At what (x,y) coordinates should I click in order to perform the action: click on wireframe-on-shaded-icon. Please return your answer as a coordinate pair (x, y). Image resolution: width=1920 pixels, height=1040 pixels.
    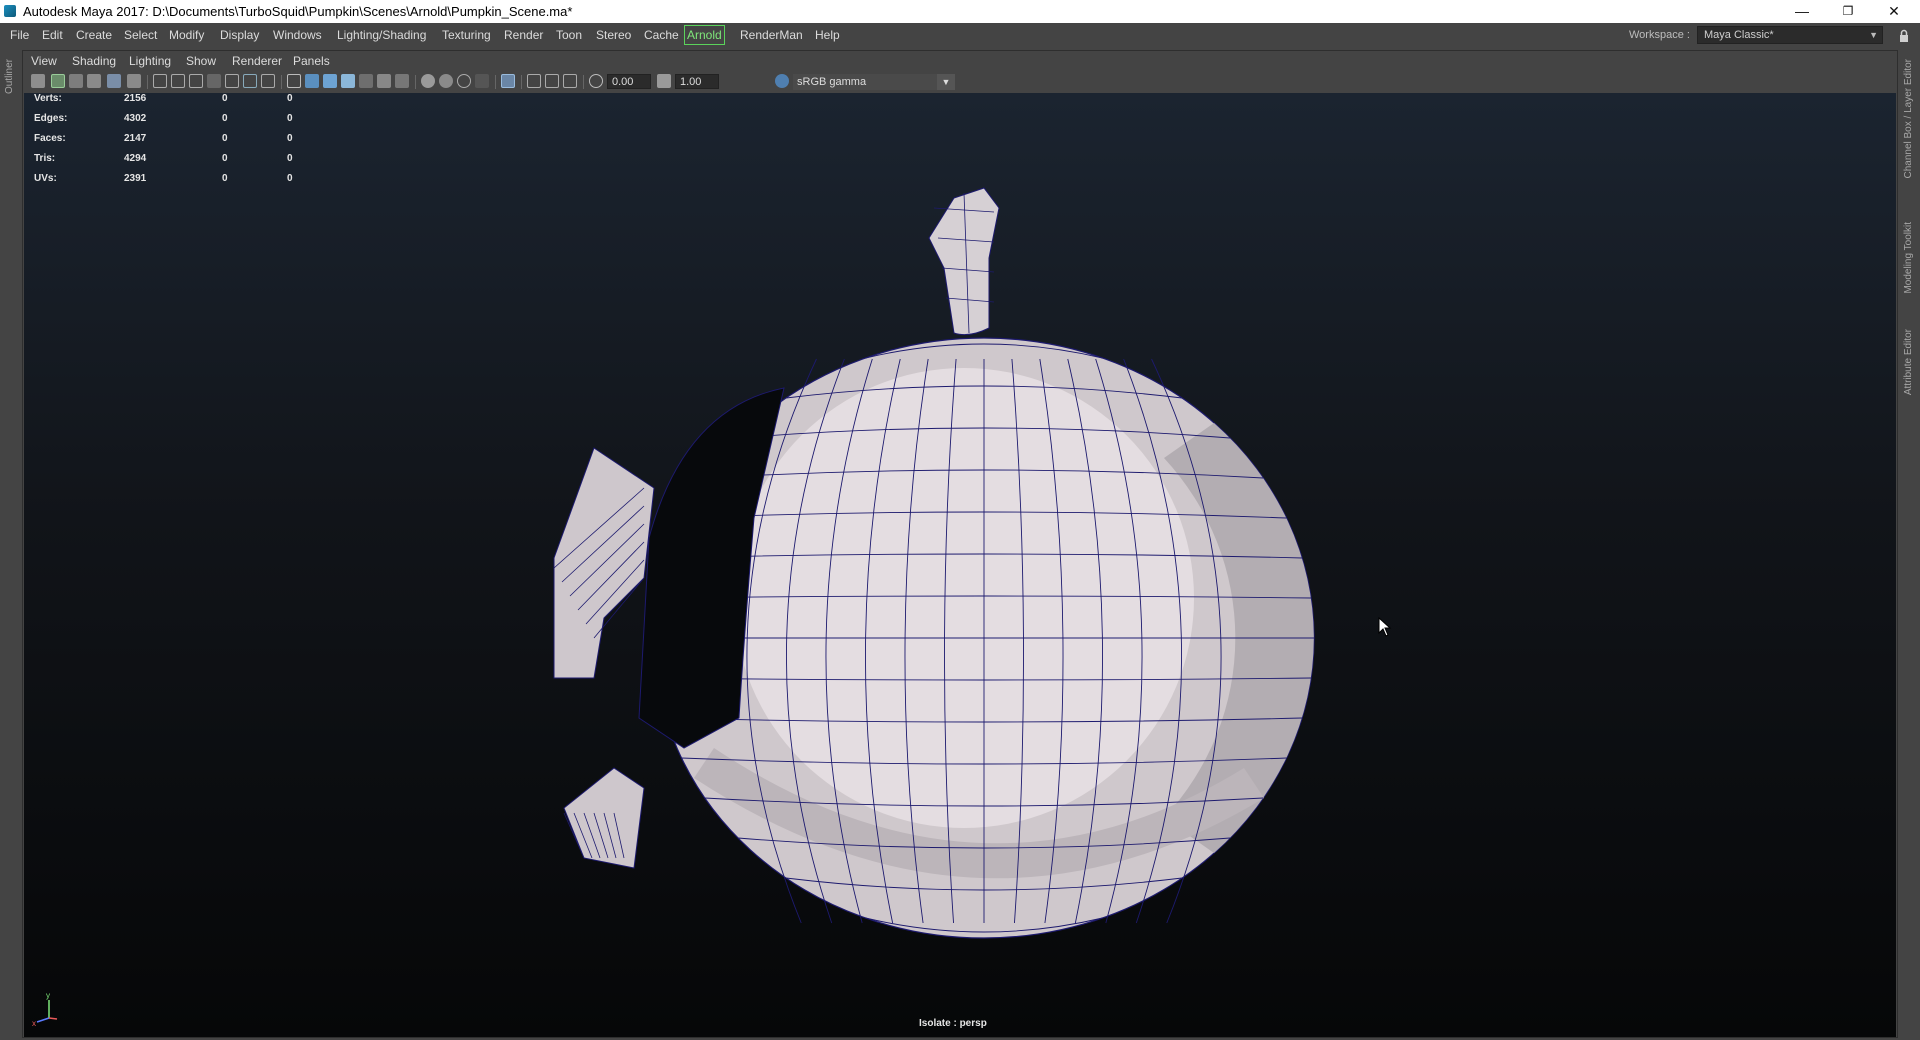
    Looking at the image, I should click on (330, 81).